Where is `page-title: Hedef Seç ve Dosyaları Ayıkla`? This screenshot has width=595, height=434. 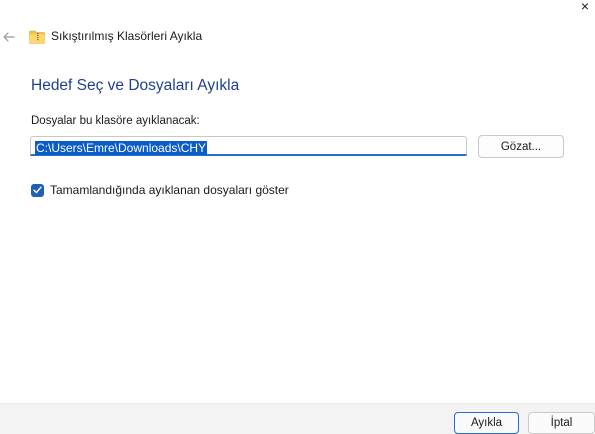 page-title: Hedef Seç ve Dosyaları Ayıkla is located at coordinates (135, 85).